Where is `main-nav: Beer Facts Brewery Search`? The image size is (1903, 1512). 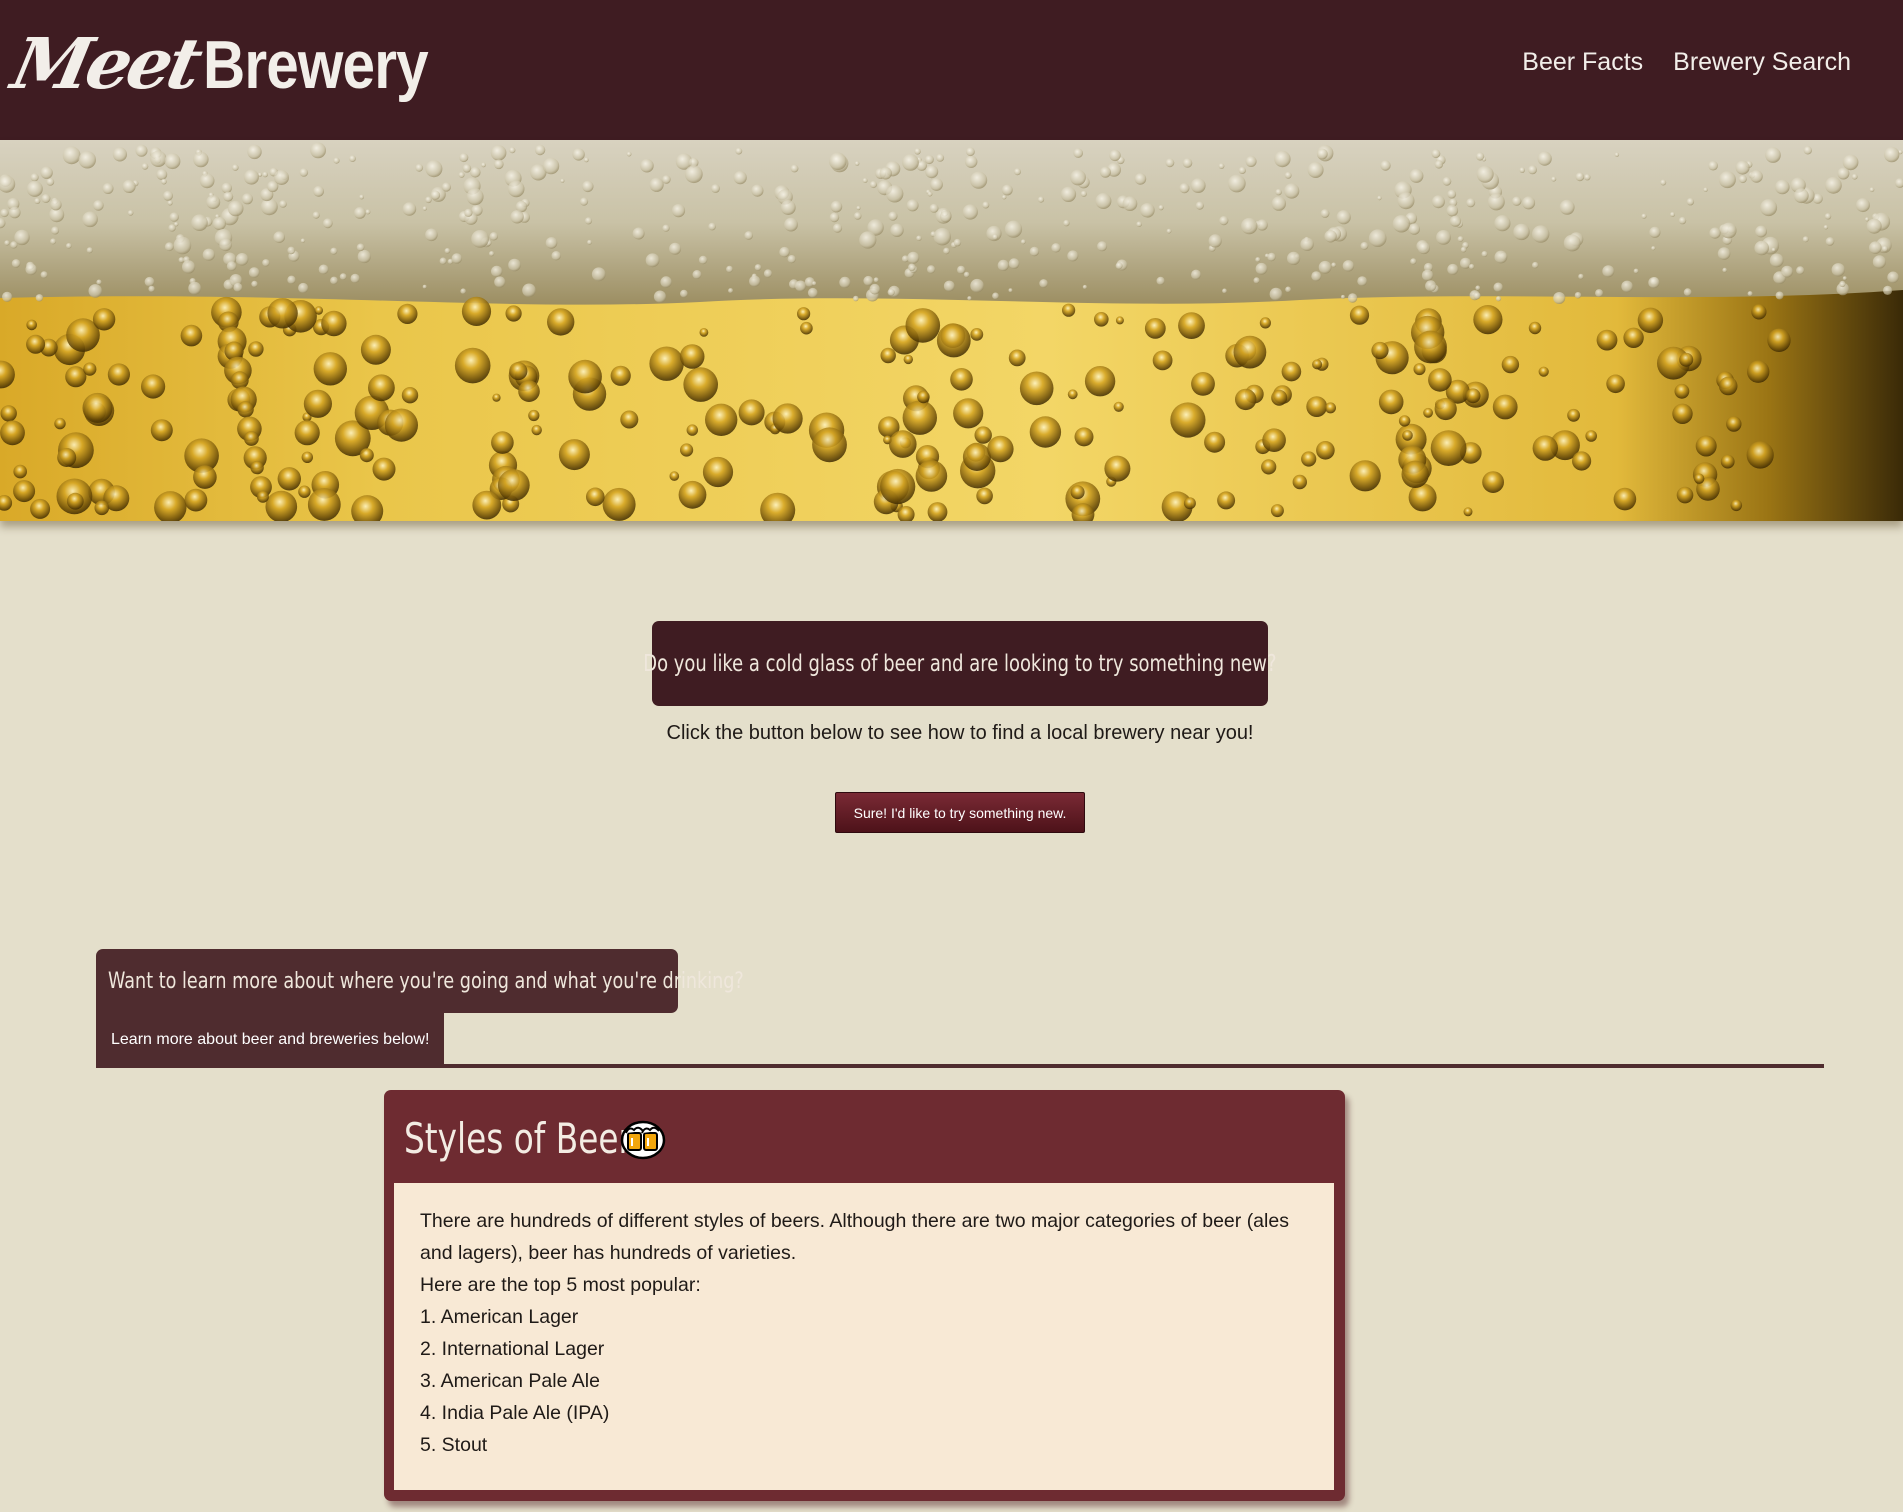
main-nav: Beer Facts Brewery Search is located at coordinates (1686, 62).